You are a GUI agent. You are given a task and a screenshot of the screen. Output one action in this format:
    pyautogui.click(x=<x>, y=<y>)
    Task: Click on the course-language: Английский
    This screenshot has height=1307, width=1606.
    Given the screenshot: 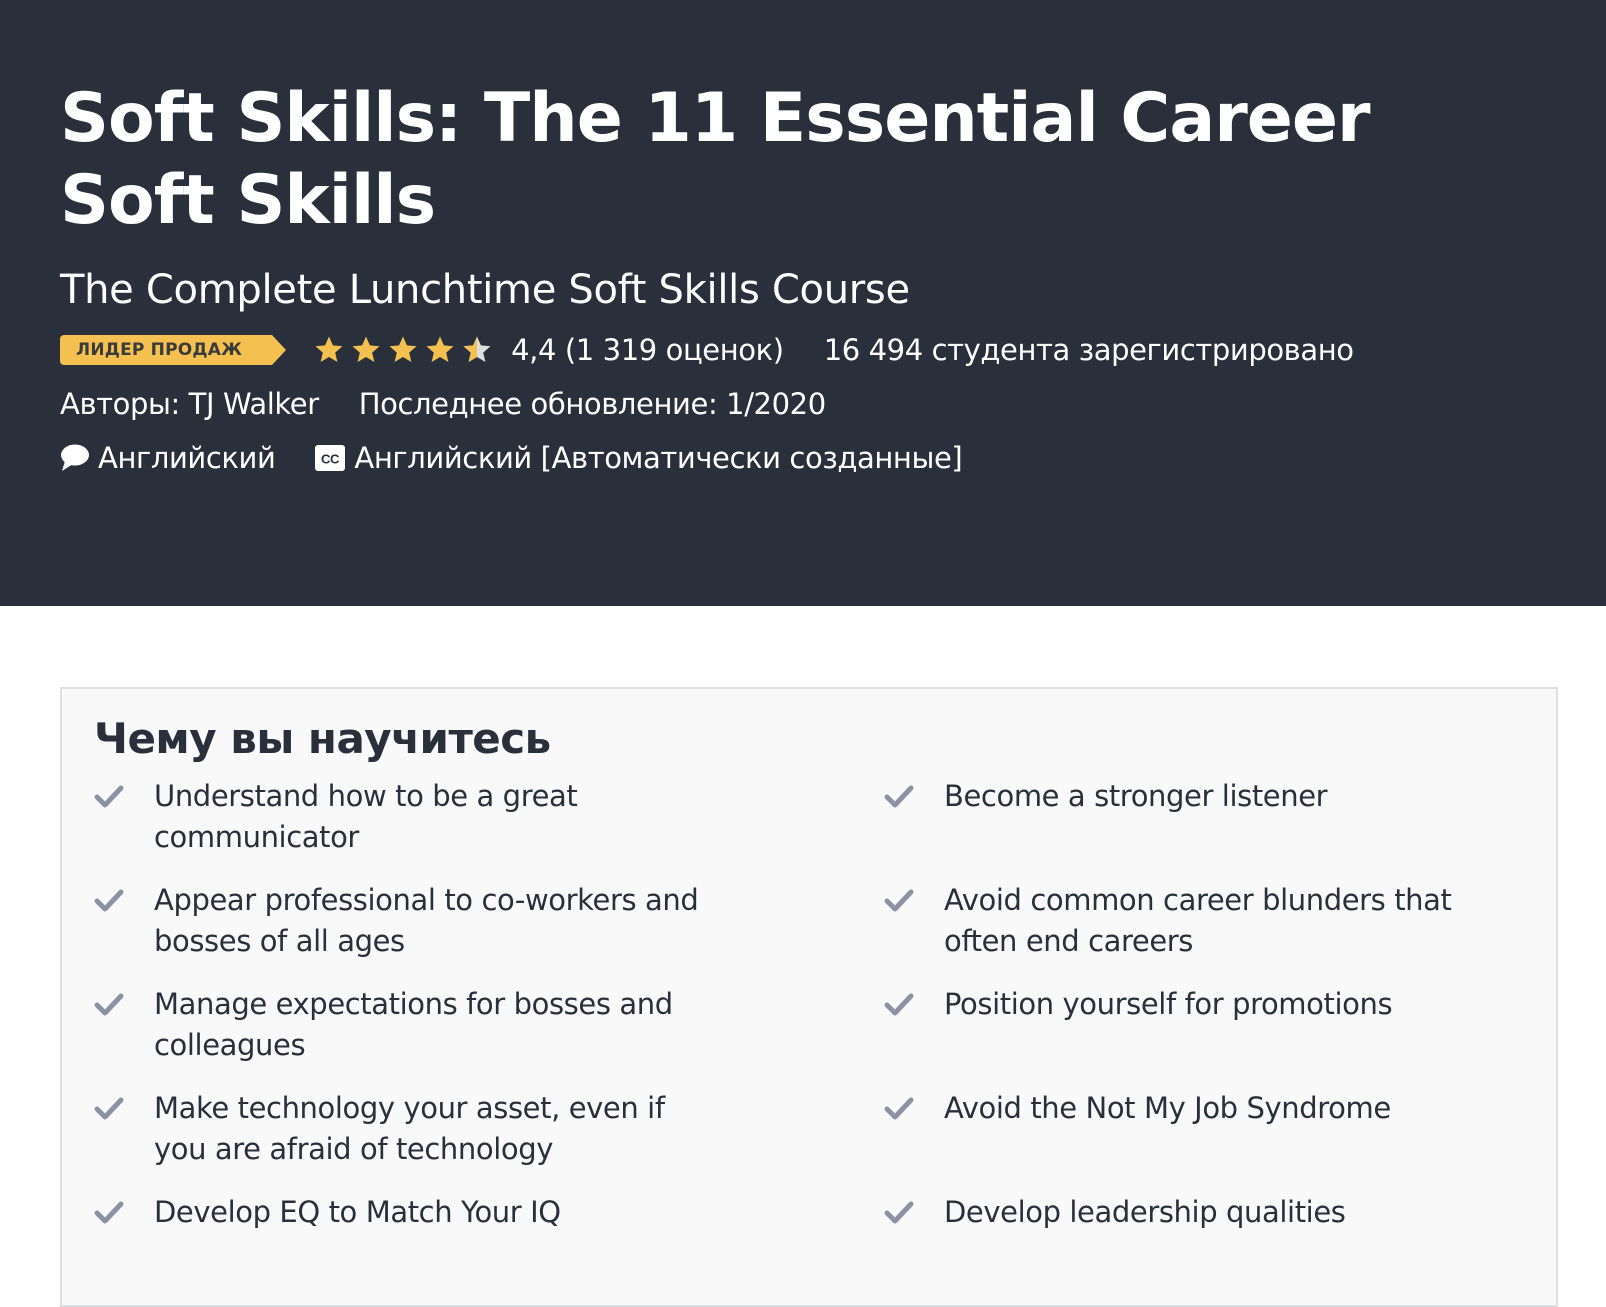 What is the action you would take?
    pyautogui.click(x=187, y=458)
    